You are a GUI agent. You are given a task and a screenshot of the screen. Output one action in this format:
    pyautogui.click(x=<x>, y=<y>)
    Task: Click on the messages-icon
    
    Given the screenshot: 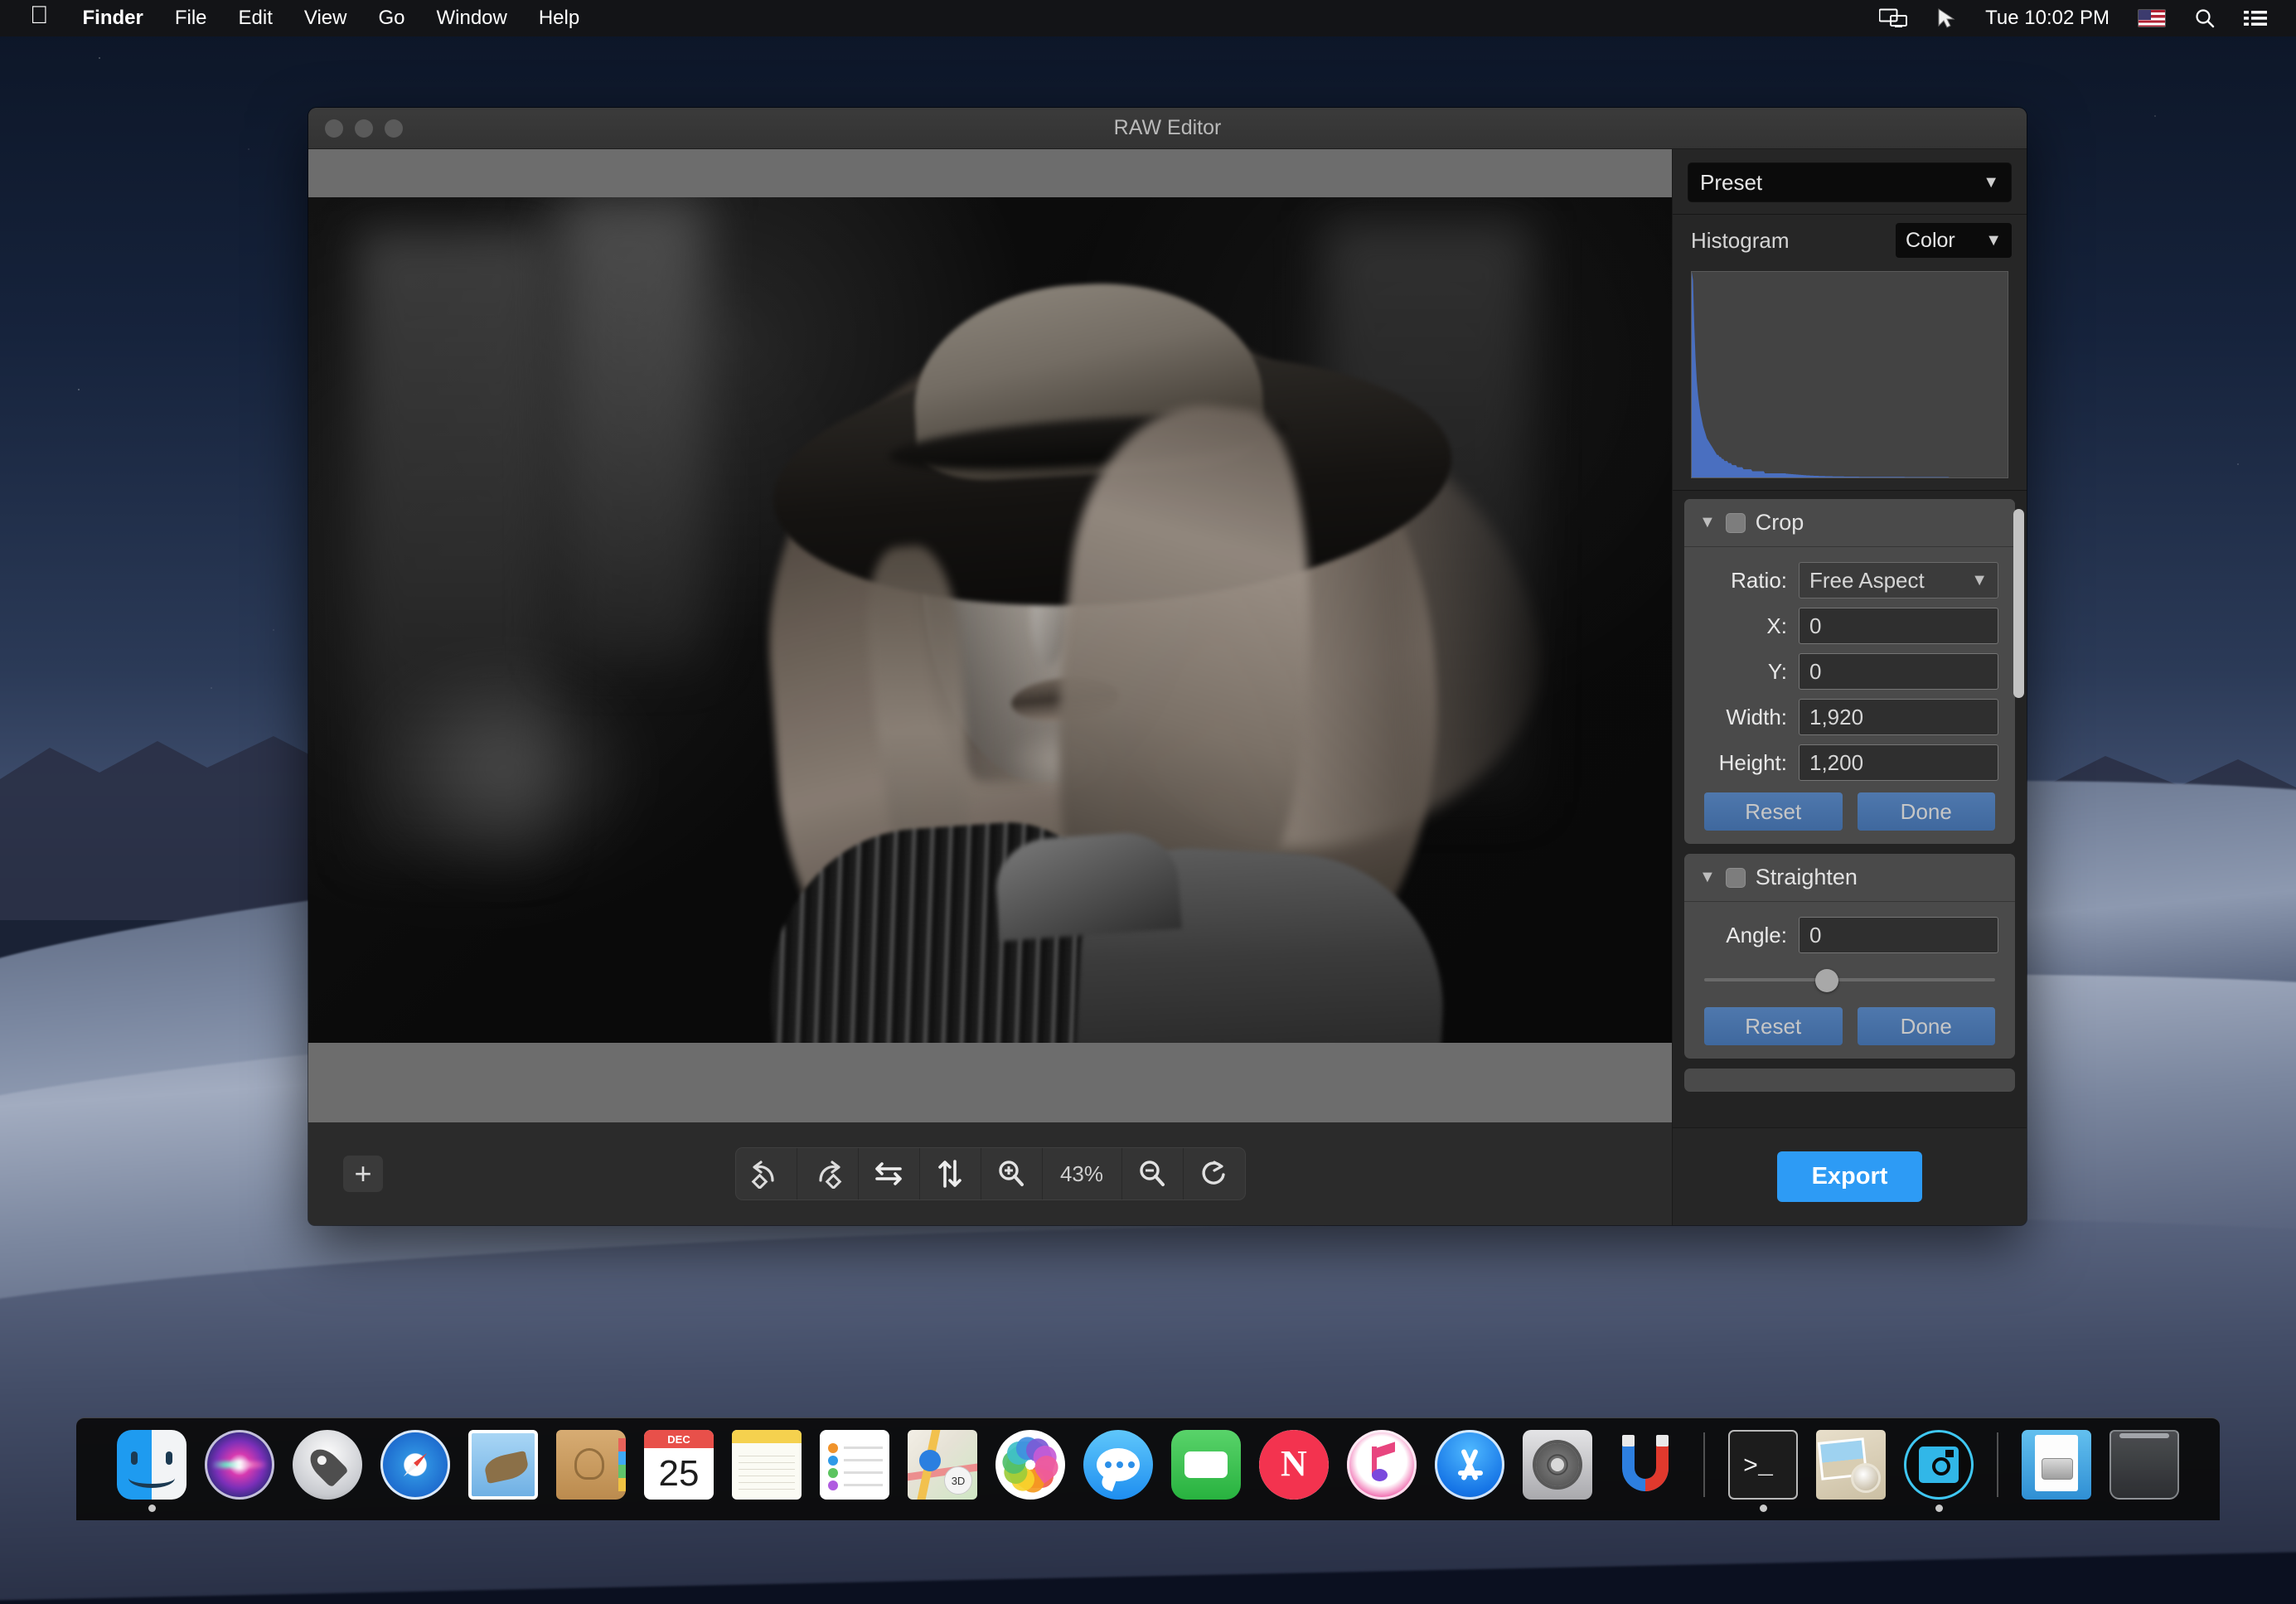 What is the action you would take?
    pyautogui.click(x=1118, y=1465)
    